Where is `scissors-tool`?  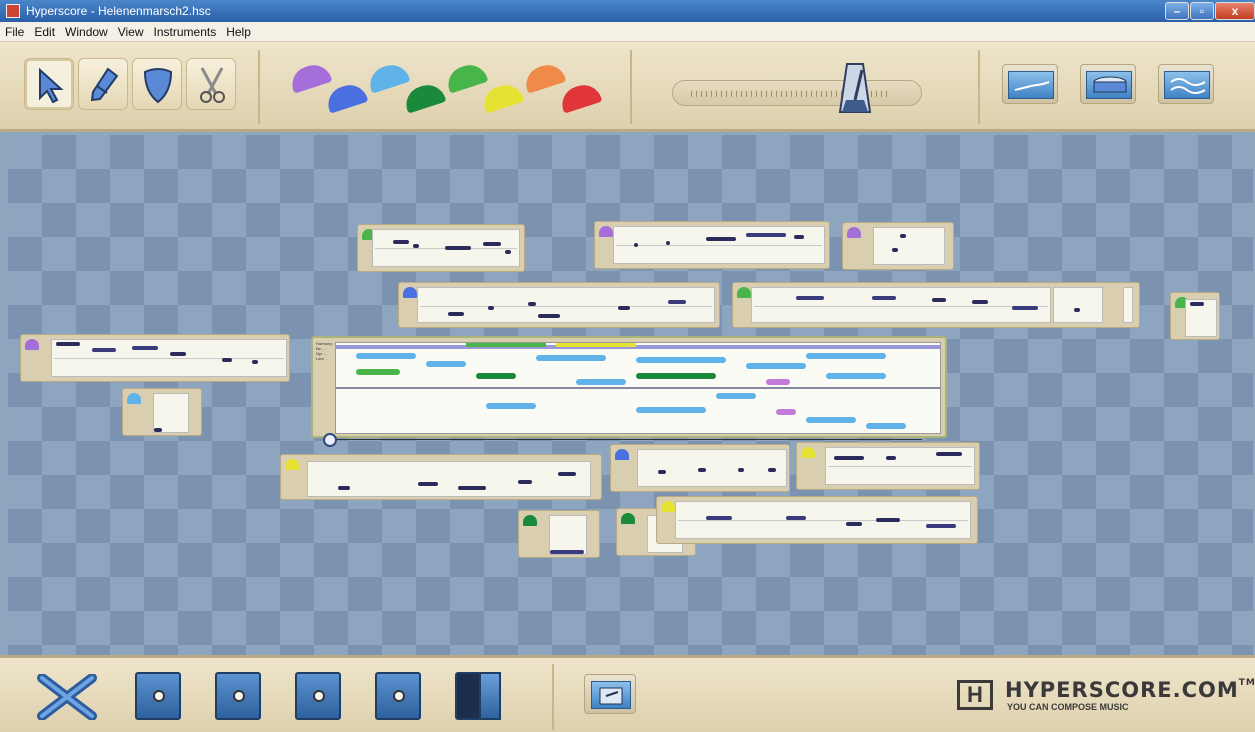
scissors-tool is located at coordinates (211, 84).